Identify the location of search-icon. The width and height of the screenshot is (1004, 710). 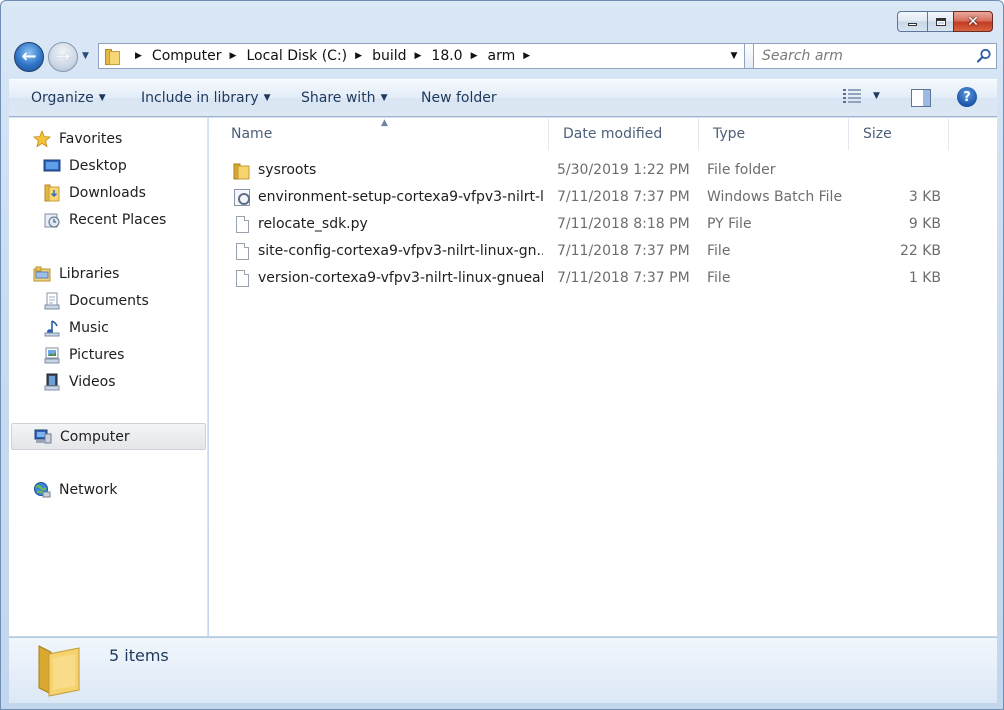
(984, 56).